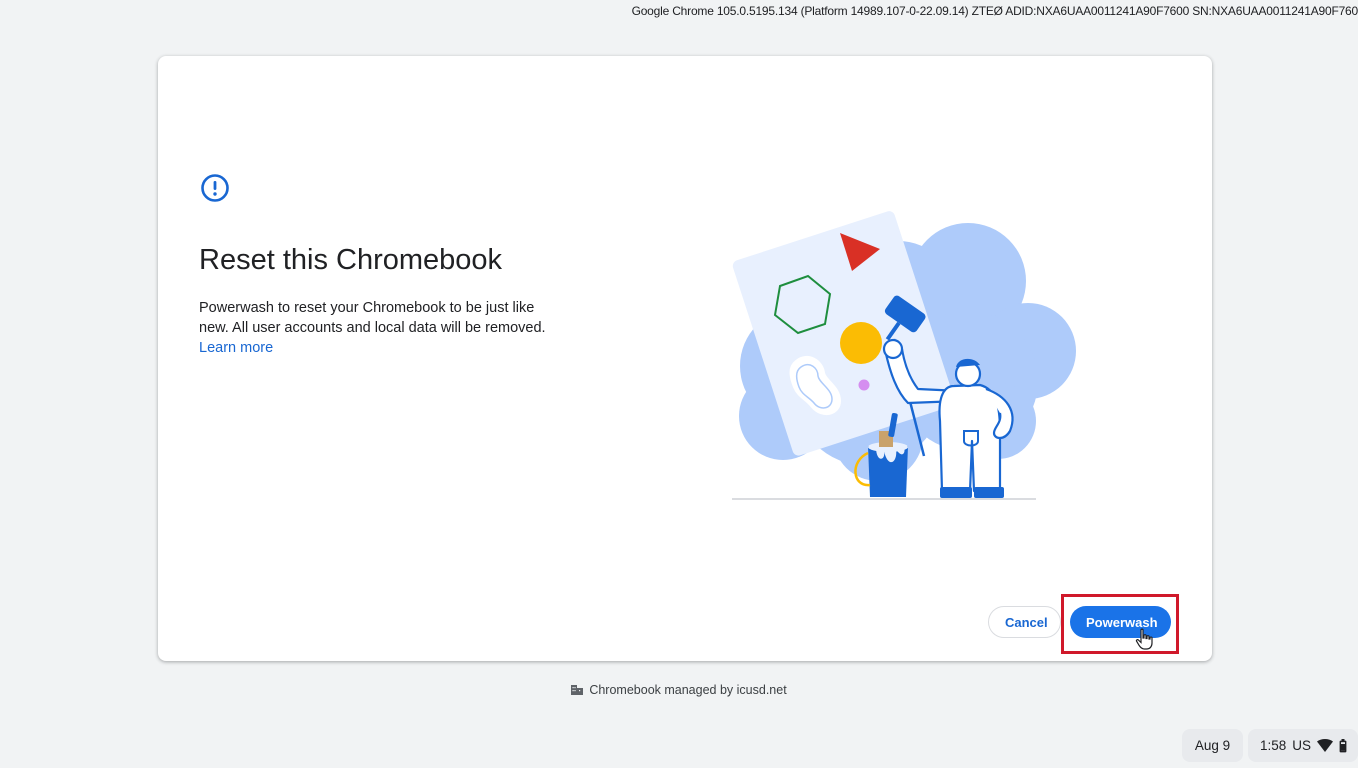  I want to click on alert-icon, so click(215, 188).